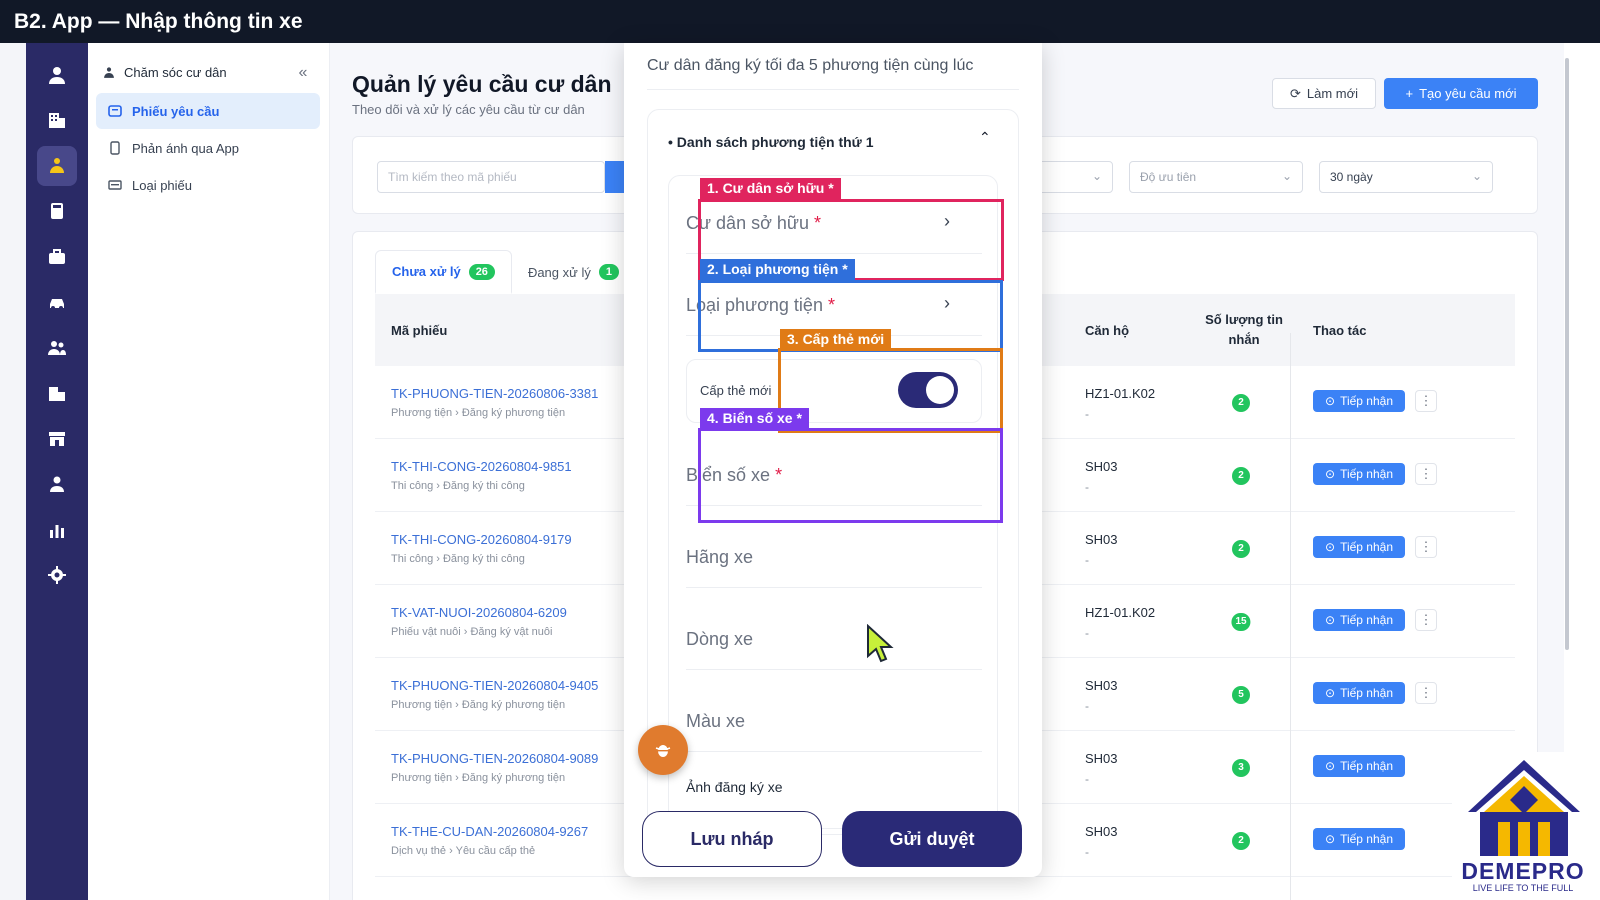 The width and height of the screenshot is (1600, 900). I want to click on photo-label: Ảnh đăng ký xe, so click(734, 787).